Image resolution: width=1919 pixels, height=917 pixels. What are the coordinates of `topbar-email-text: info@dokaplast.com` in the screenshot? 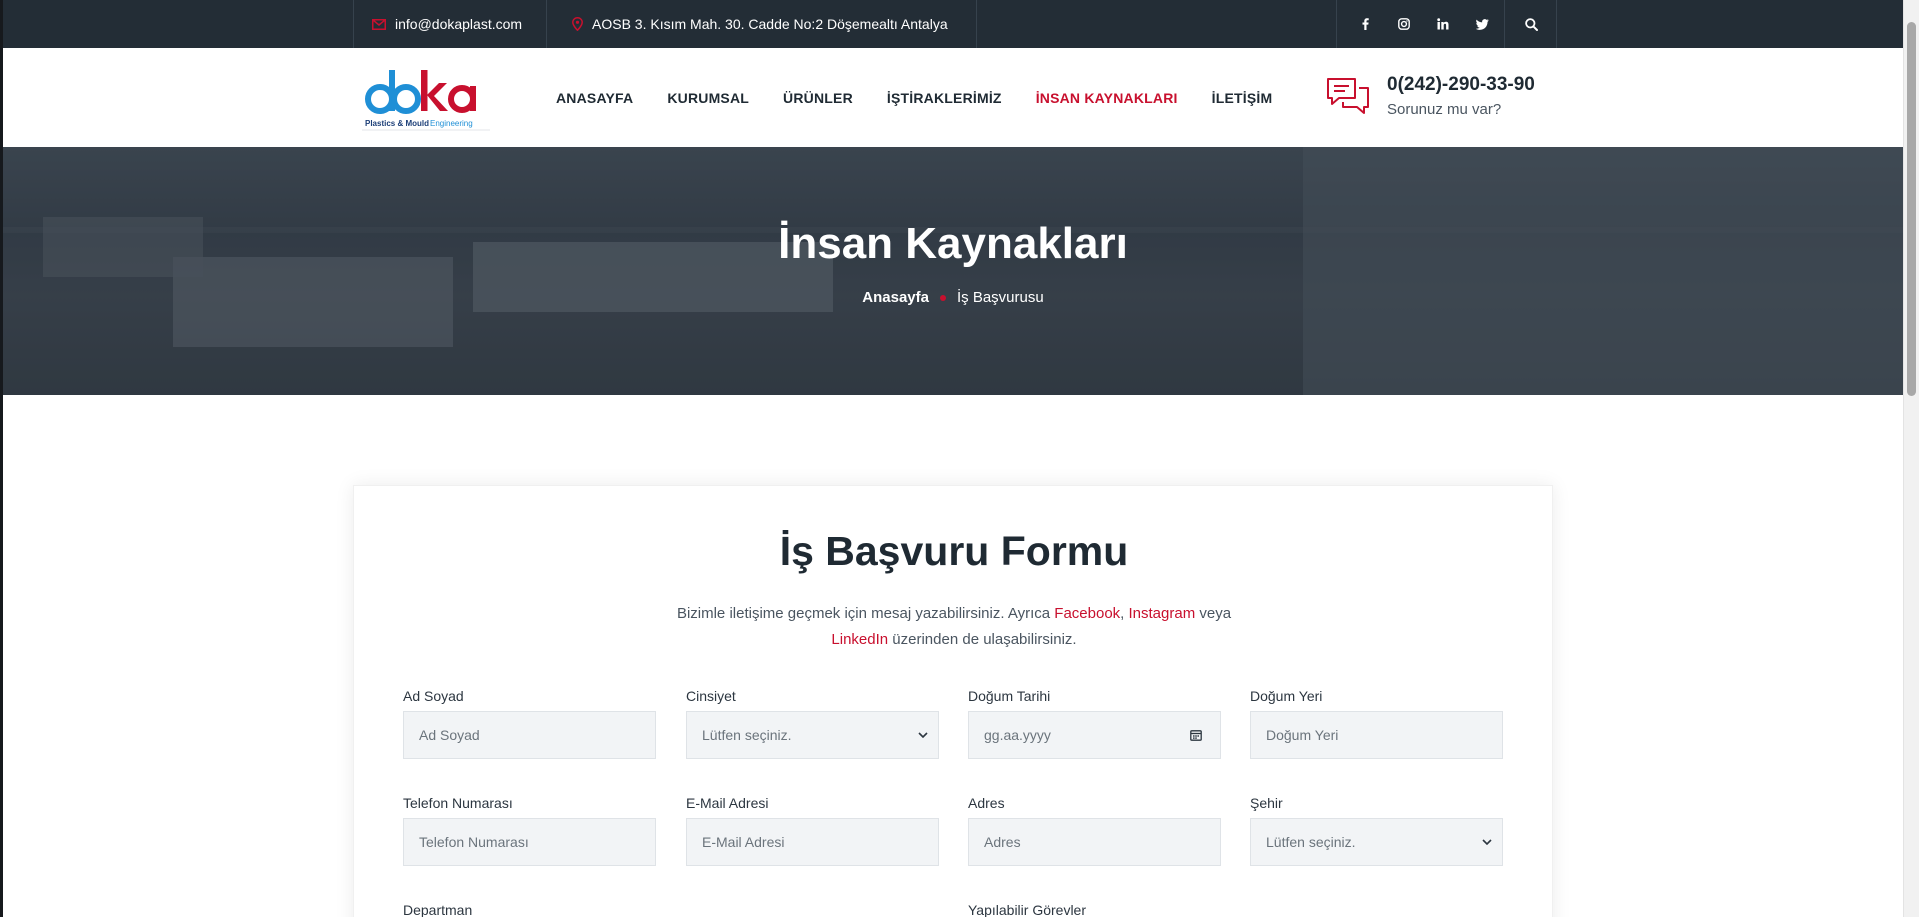 It's located at (458, 24).